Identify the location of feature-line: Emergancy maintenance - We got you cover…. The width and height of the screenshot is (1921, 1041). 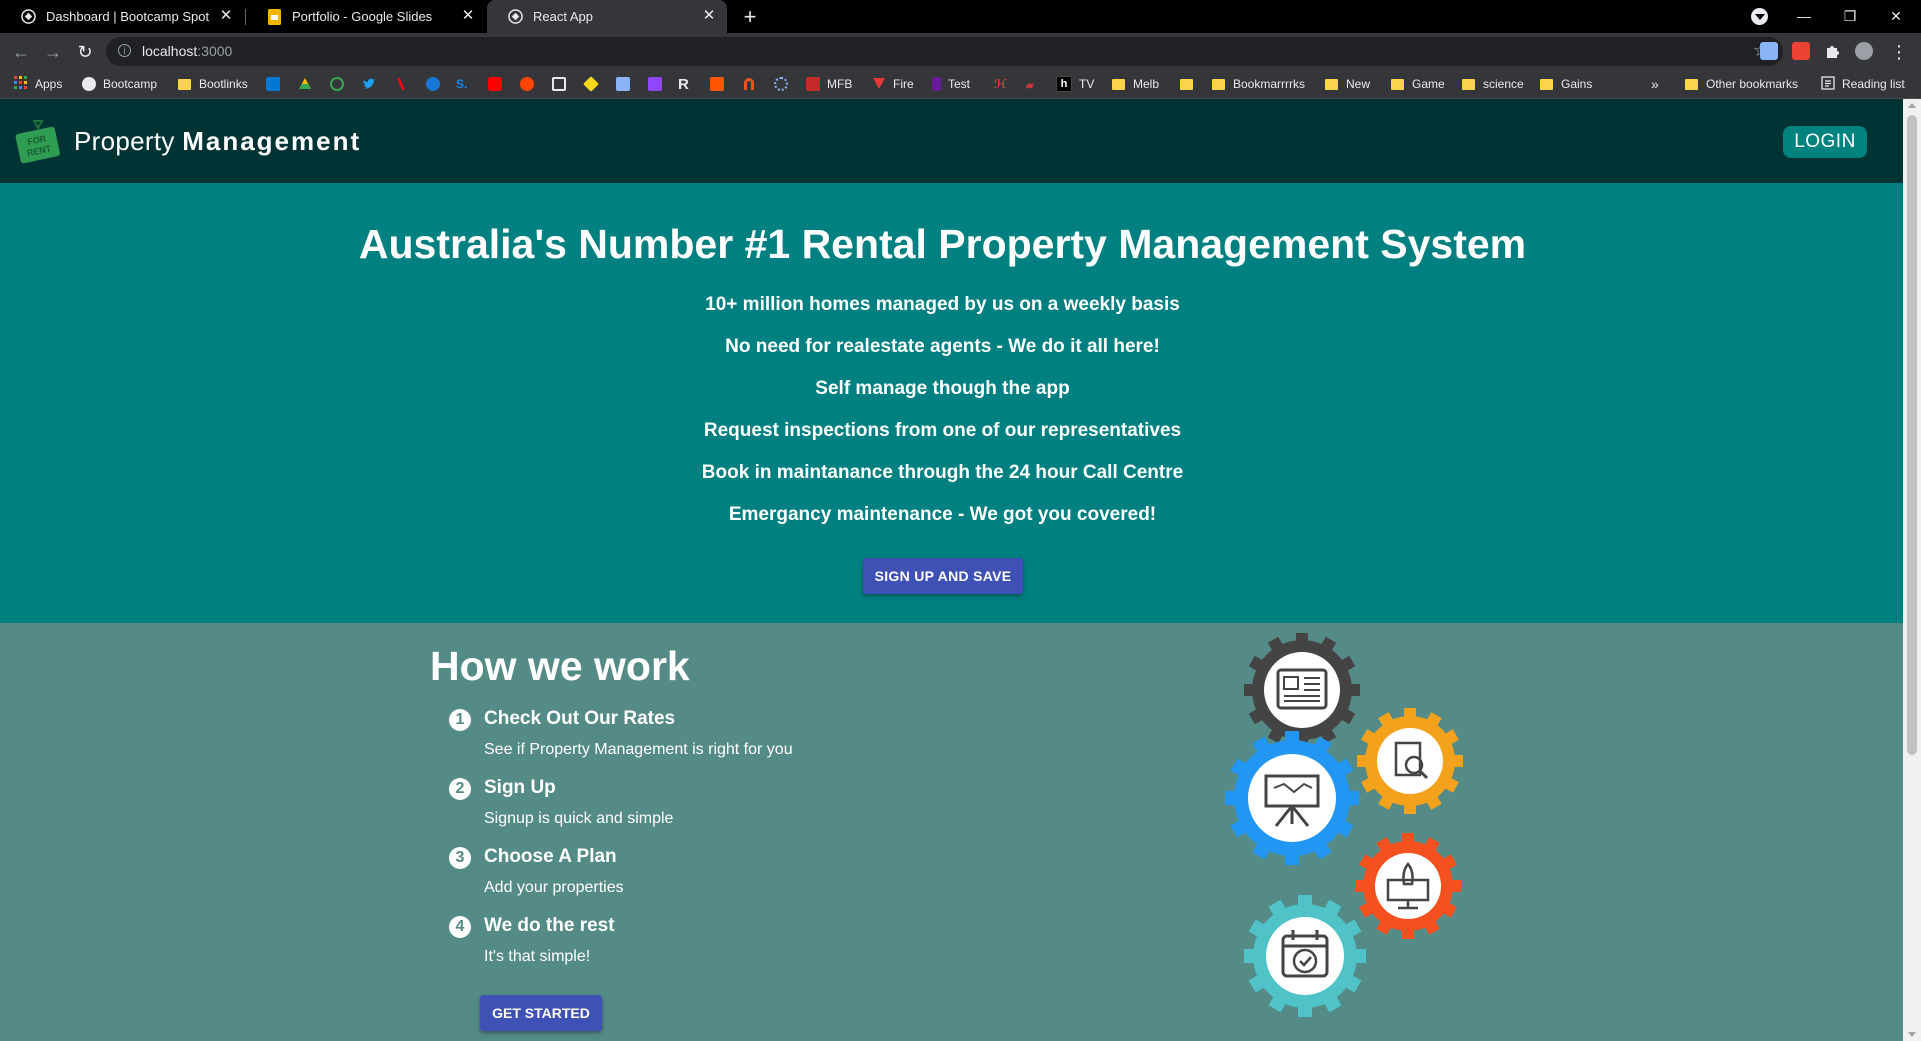
(942, 514).